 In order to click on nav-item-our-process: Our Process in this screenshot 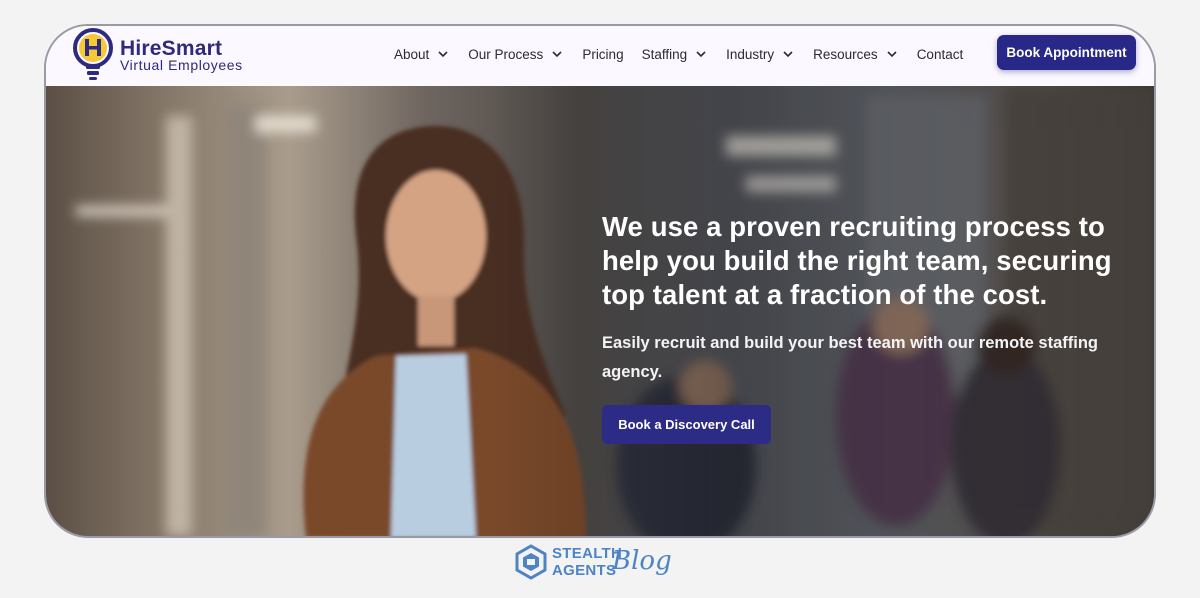, I will do `click(516, 54)`.